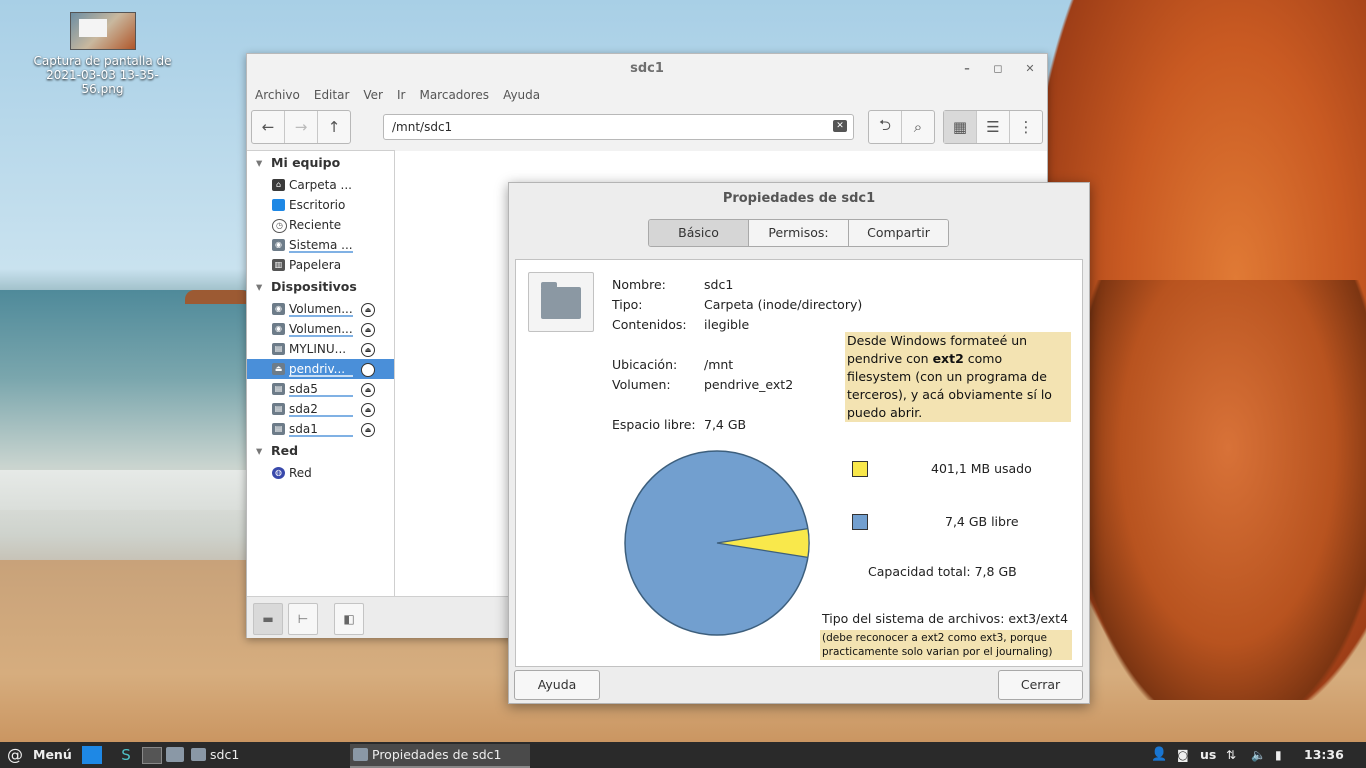 The height and width of the screenshot is (768, 1366). Describe the element at coordinates (268, 619) in the screenshot. I see `places-button: ▬` at that location.